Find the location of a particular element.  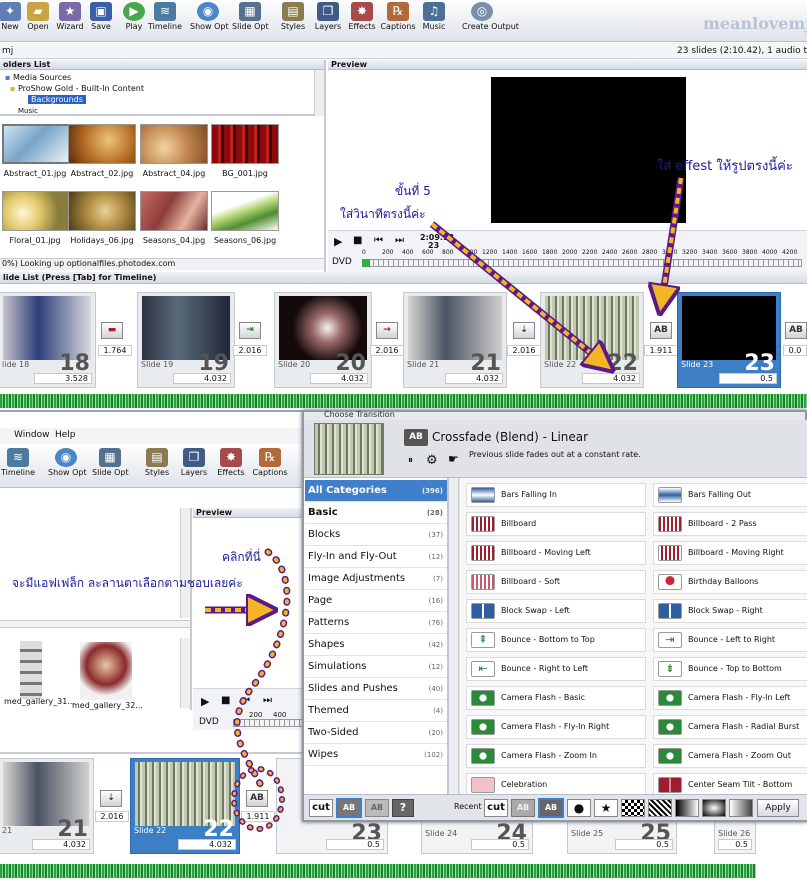

transition-item: Bars Falling Out is located at coordinates (730, 495).